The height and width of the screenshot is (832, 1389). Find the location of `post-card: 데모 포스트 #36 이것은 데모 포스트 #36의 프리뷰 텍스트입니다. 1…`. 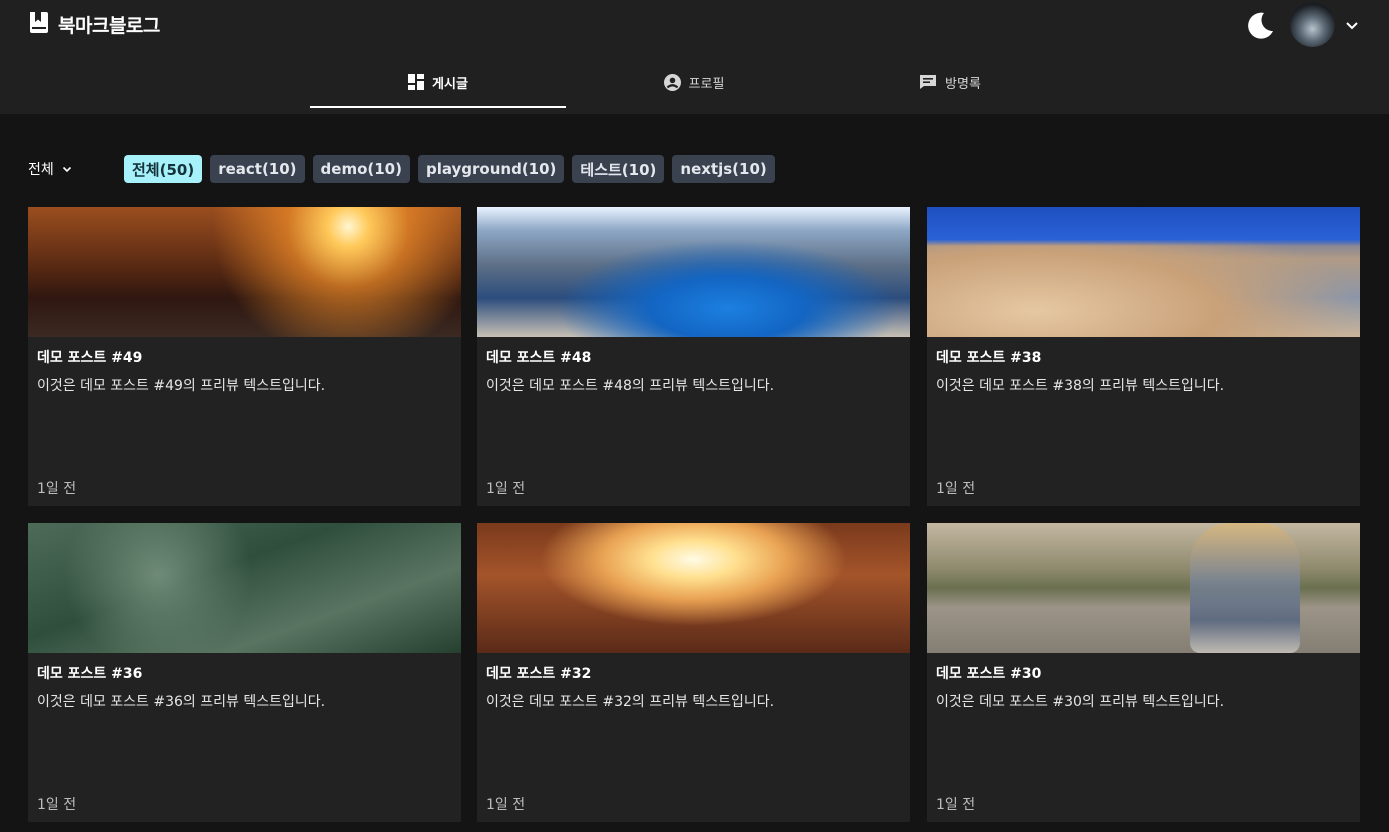

post-card: 데모 포스트 #36 이것은 데모 포스트 #36의 프리뷰 텍스트입니다. 1… is located at coordinates (244, 672).